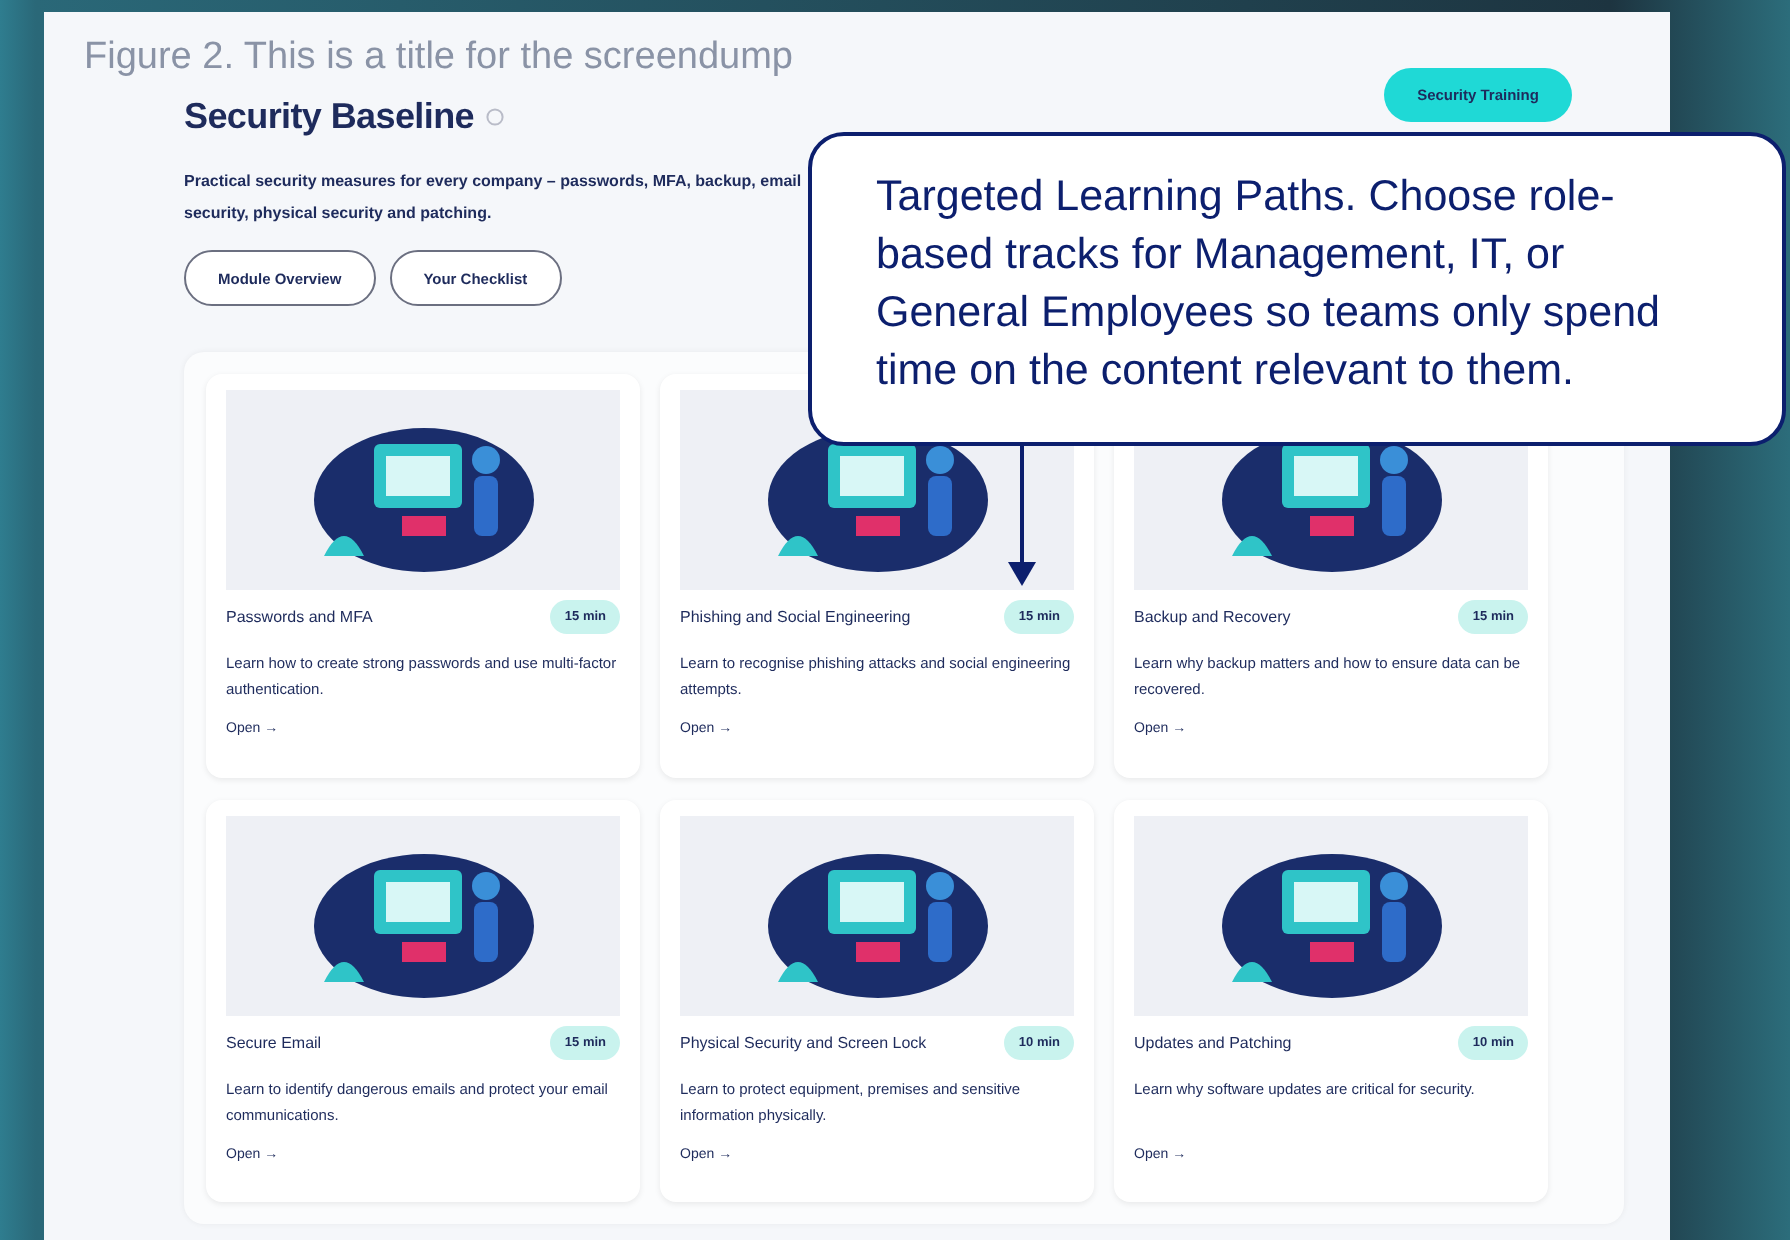  What do you see at coordinates (438, 58) in the screenshot?
I see `figure-caption: Figure 2. This is a title for the screendump` at bounding box center [438, 58].